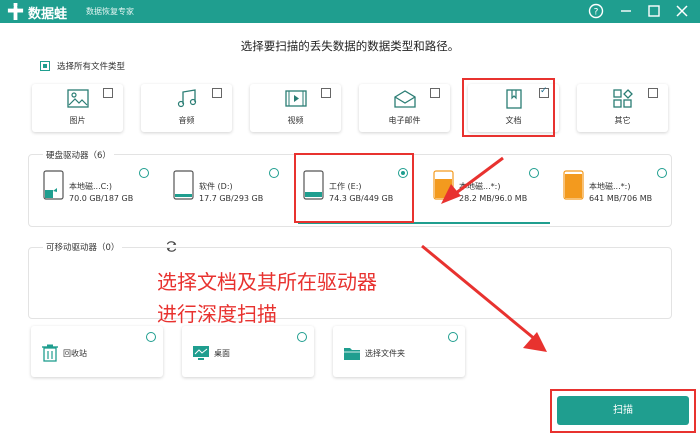 This screenshot has width=700, height=437. What do you see at coordinates (101, 198) in the screenshot?
I see `drive-size: 70.0 GB/187 GB` at bounding box center [101, 198].